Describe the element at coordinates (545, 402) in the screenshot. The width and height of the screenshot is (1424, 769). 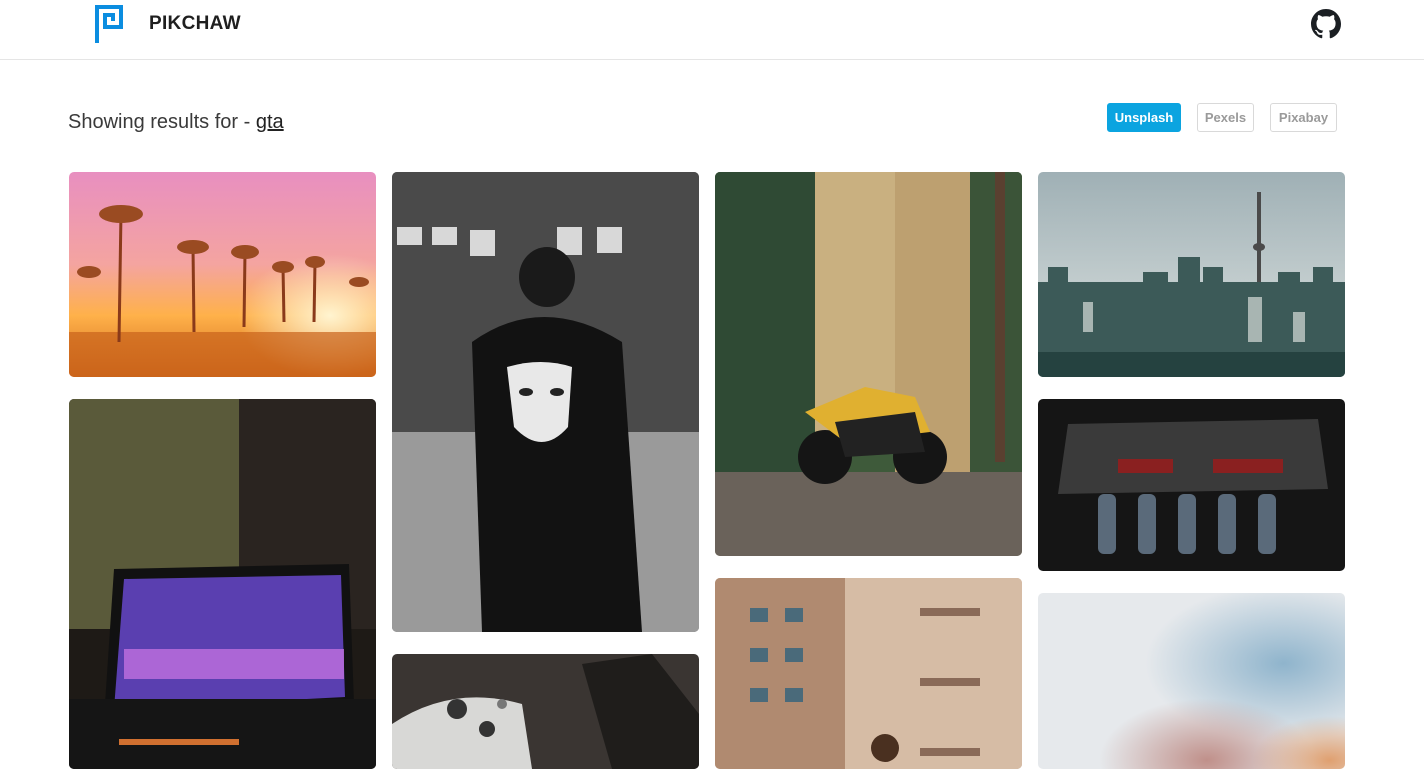
I see `photo-masked-person` at that location.